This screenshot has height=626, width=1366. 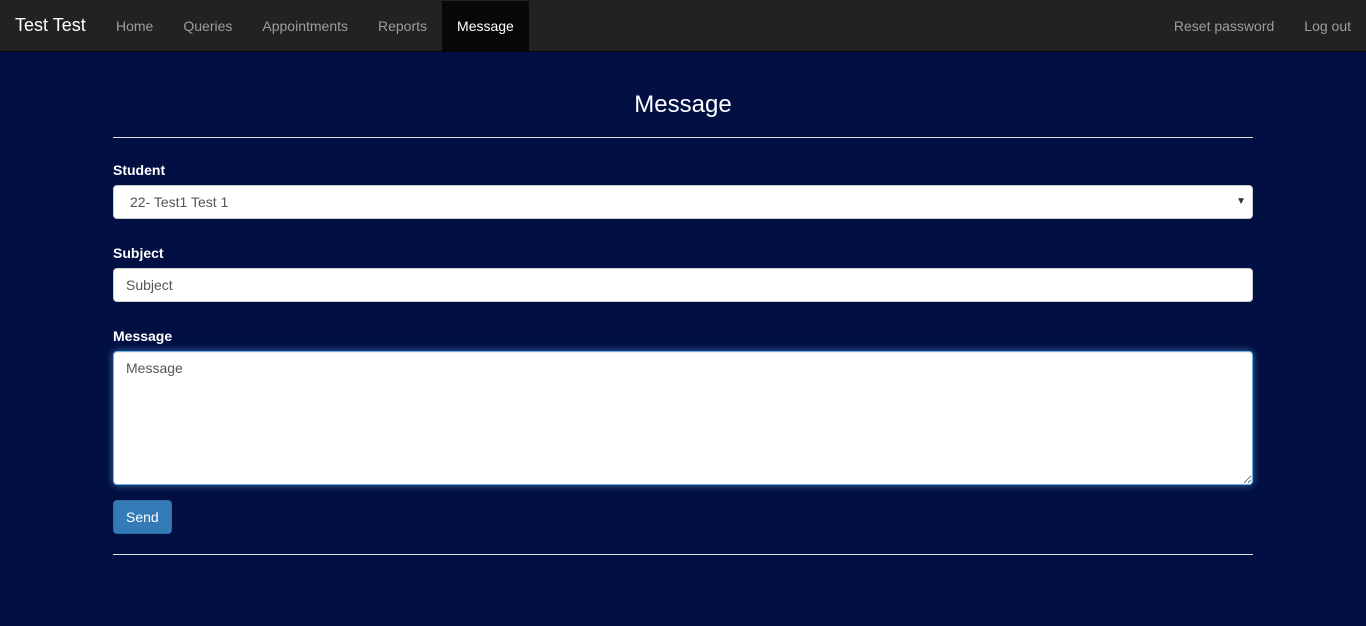 I want to click on subject-label: Subject, so click(x=138, y=253).